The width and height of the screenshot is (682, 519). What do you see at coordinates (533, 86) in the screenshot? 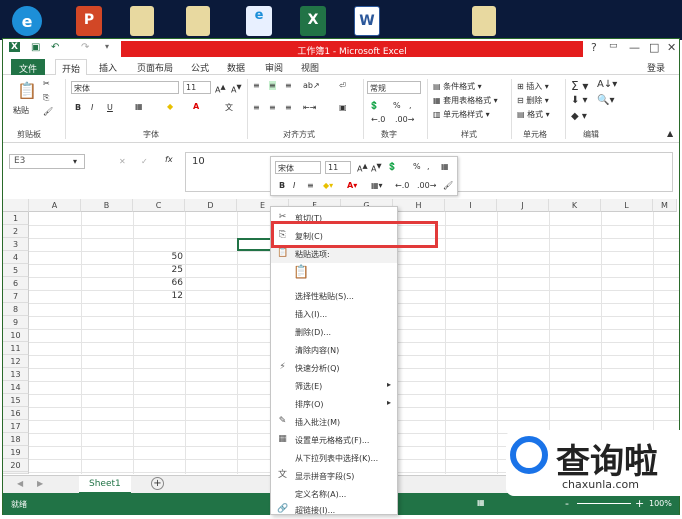
I see `insert-cells-button: ⊞ 插入 ▾` at bounding box center [533, 86].